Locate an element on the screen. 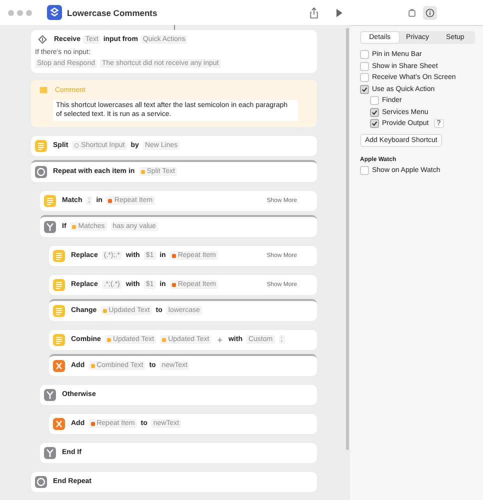 This screenshot has height=500, width=483. share-icon is located at coordinates (314, 12).